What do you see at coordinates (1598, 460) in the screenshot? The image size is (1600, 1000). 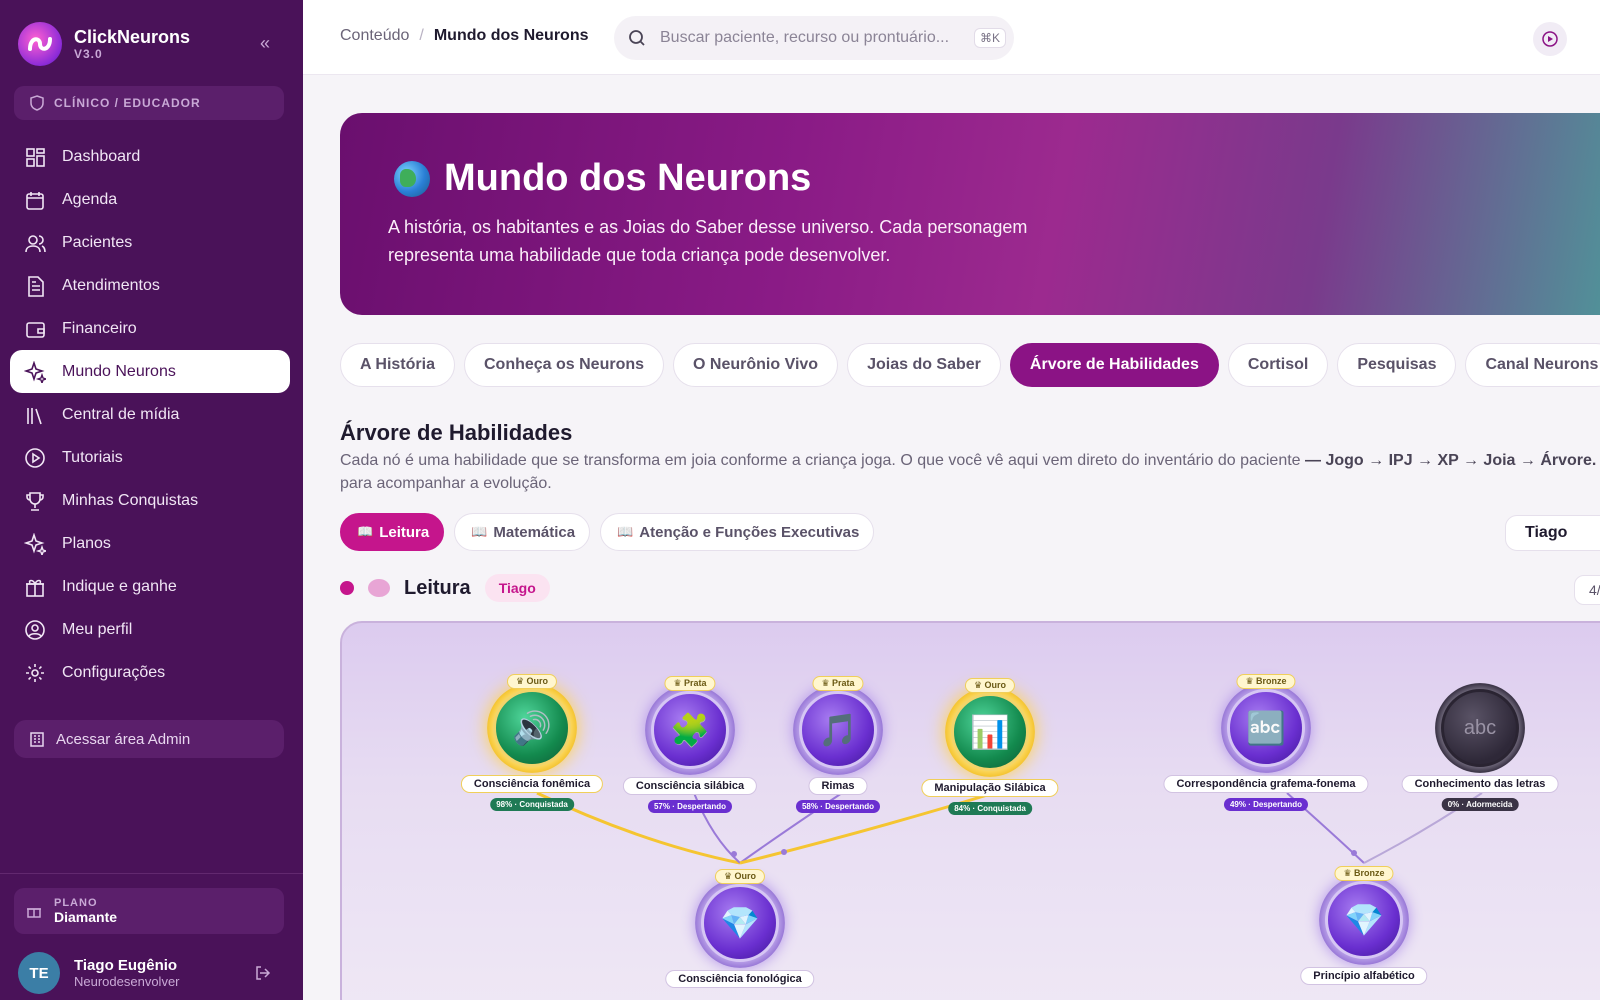 I see `section-desc-tail: E` at bounding box center [1598, 460].